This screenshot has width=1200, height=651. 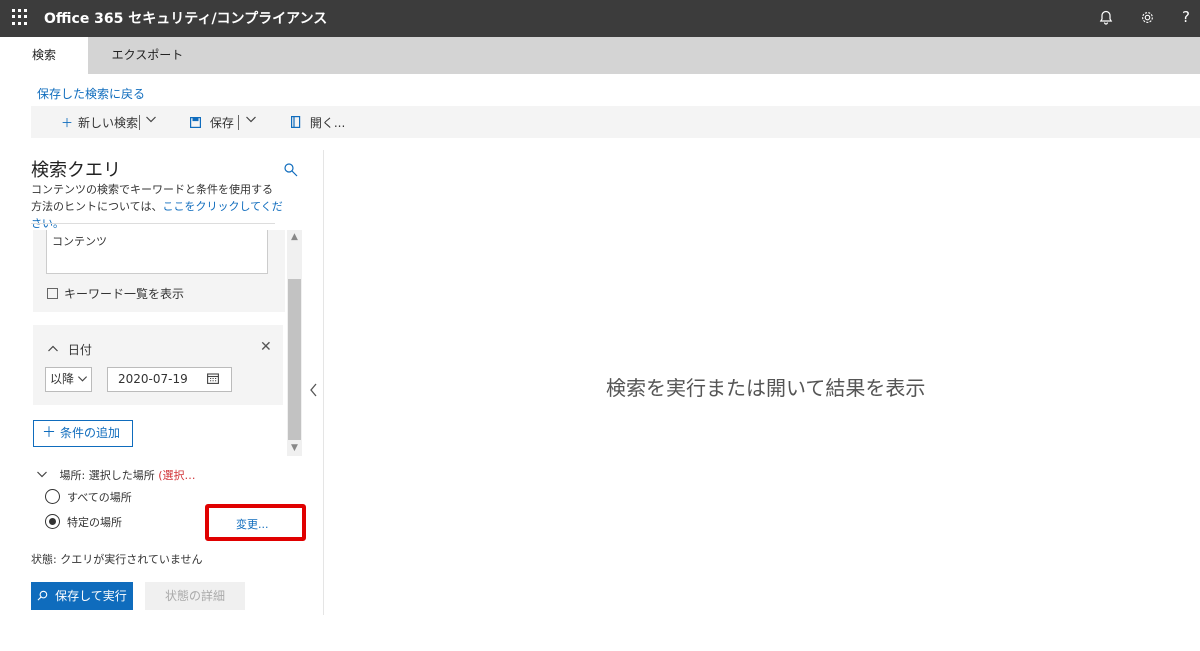 I want to click on back-to-saved-searches-link: 保存した検索に戻る, so click(x=91, y=93).